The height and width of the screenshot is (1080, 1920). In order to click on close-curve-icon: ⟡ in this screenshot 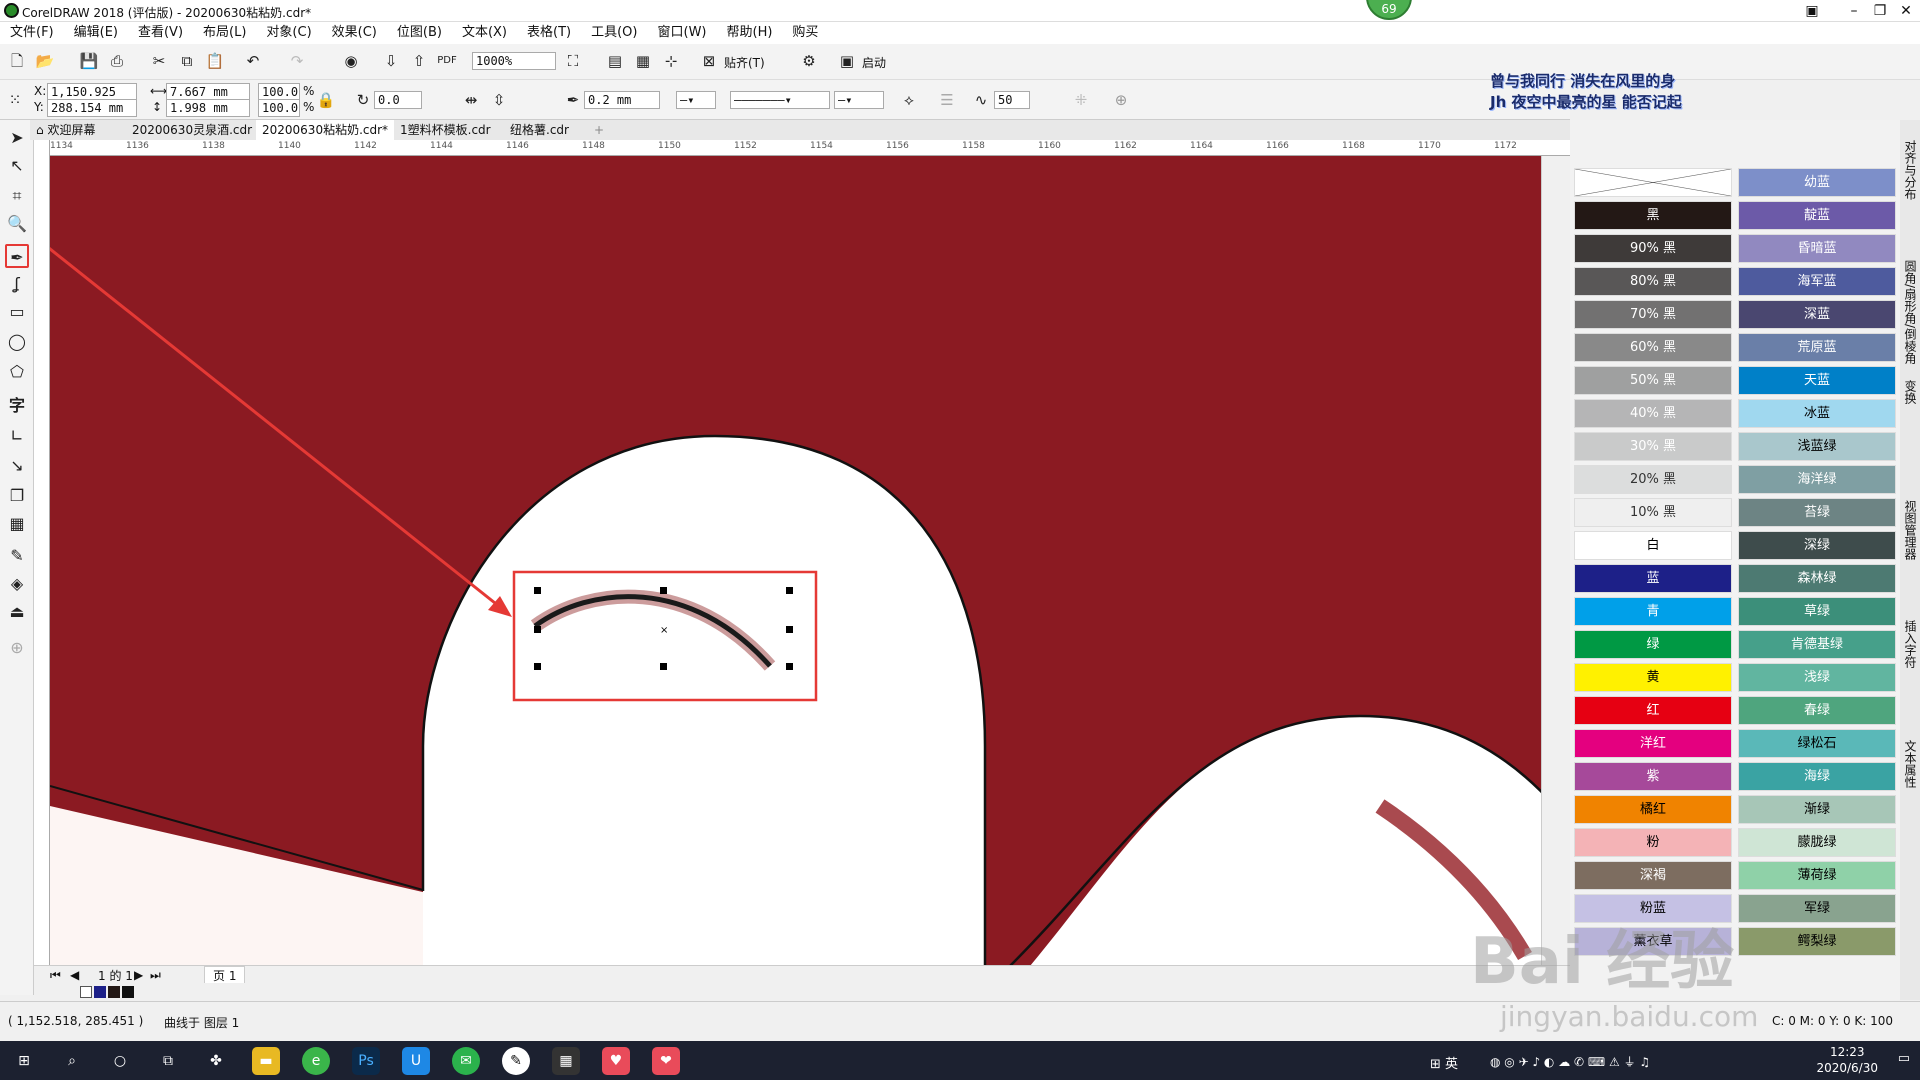, I will do `click(909, 100)`.